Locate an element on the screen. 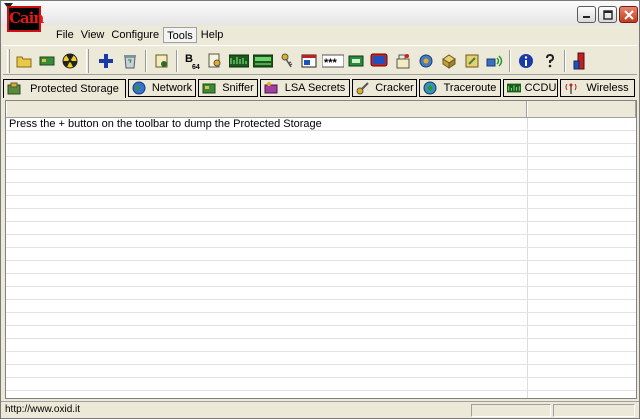 The width and height of the screenshot is (640, 419). recycle-bin-icon is located at coordinates (130, 62).